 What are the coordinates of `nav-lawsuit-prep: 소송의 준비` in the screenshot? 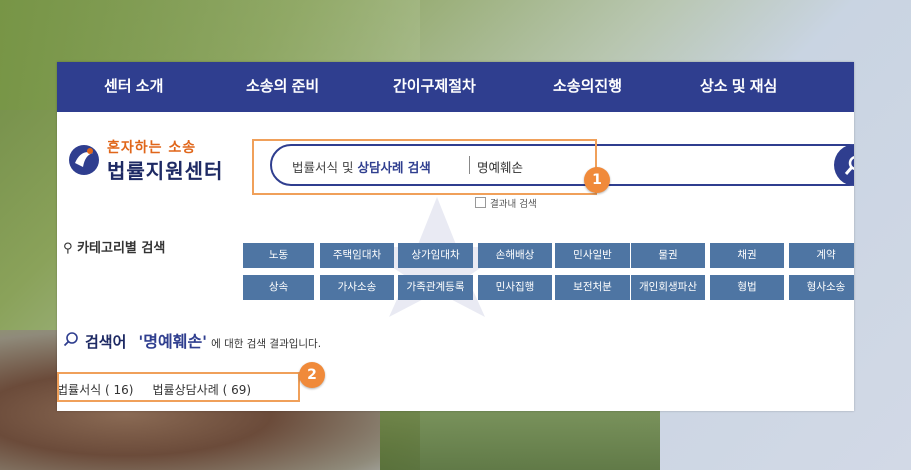 It's located at (282, 87).